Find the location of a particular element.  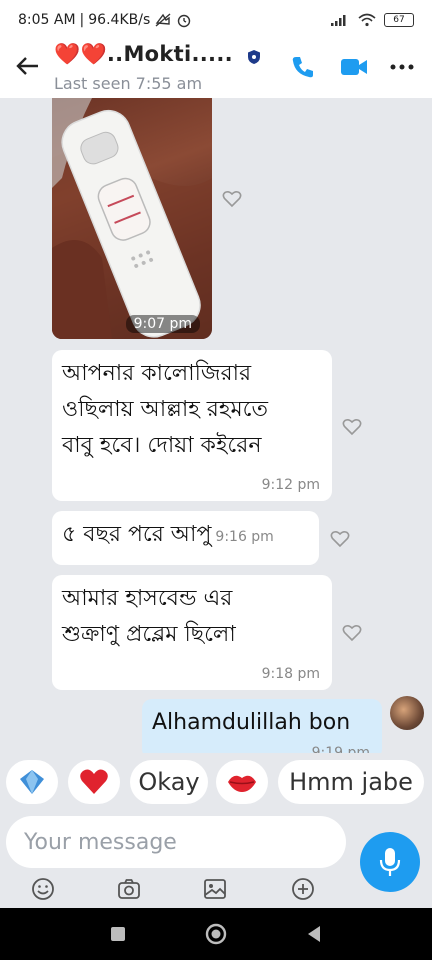

contact-name-hearts: ❤️❤️ is located at coordinates (80, 54).